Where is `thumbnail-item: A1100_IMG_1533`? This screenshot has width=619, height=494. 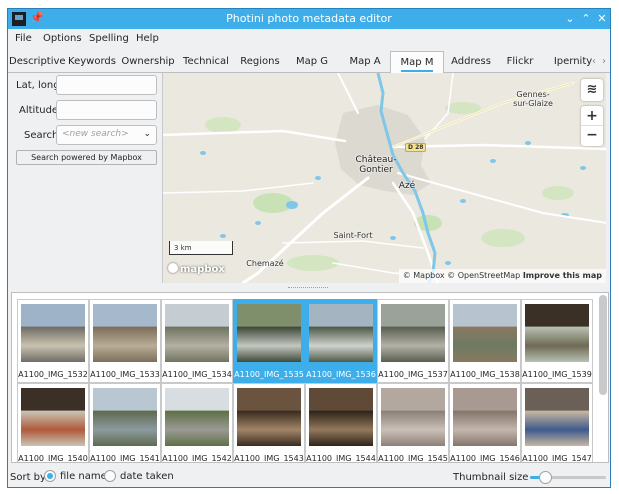 thumbnail-item: A1100_IMG_1533 is located at coordinates (125, 341).